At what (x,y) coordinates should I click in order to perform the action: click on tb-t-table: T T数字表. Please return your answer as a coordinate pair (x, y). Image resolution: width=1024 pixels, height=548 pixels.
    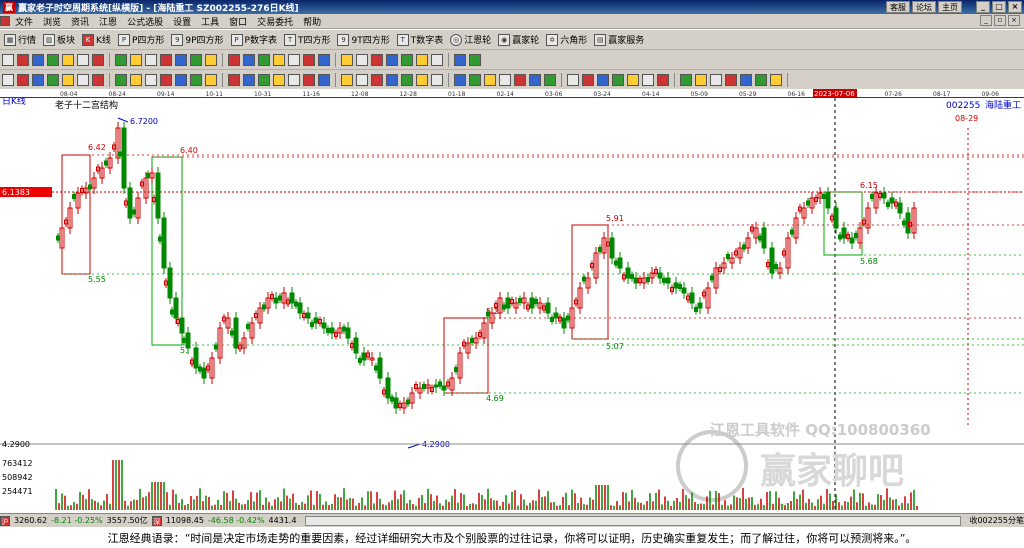
    Looking at the image, I should click on (420, 39).